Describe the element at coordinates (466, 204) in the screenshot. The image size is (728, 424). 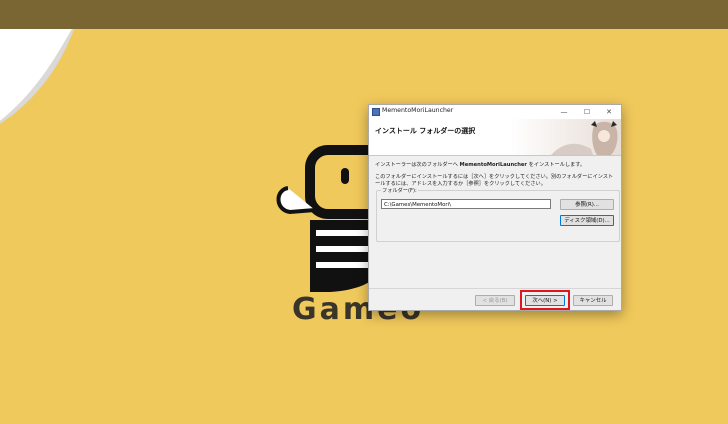
I see `folder-path-input: C:\Games\MementoMori\` at that location.